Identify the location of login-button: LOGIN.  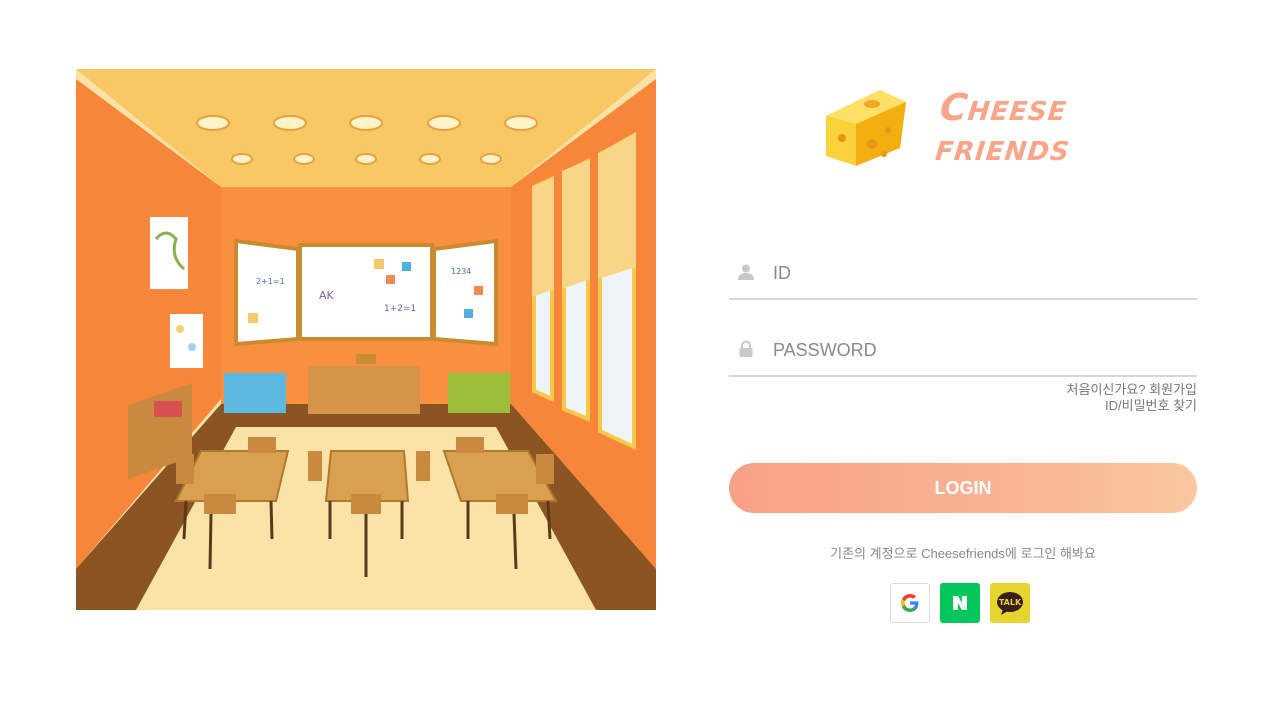
(963, 488).